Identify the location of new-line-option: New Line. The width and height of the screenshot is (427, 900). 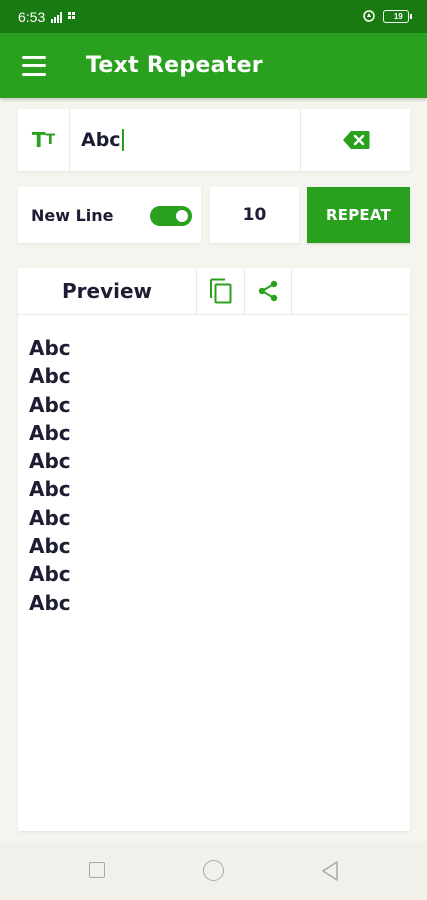
(109, 215).